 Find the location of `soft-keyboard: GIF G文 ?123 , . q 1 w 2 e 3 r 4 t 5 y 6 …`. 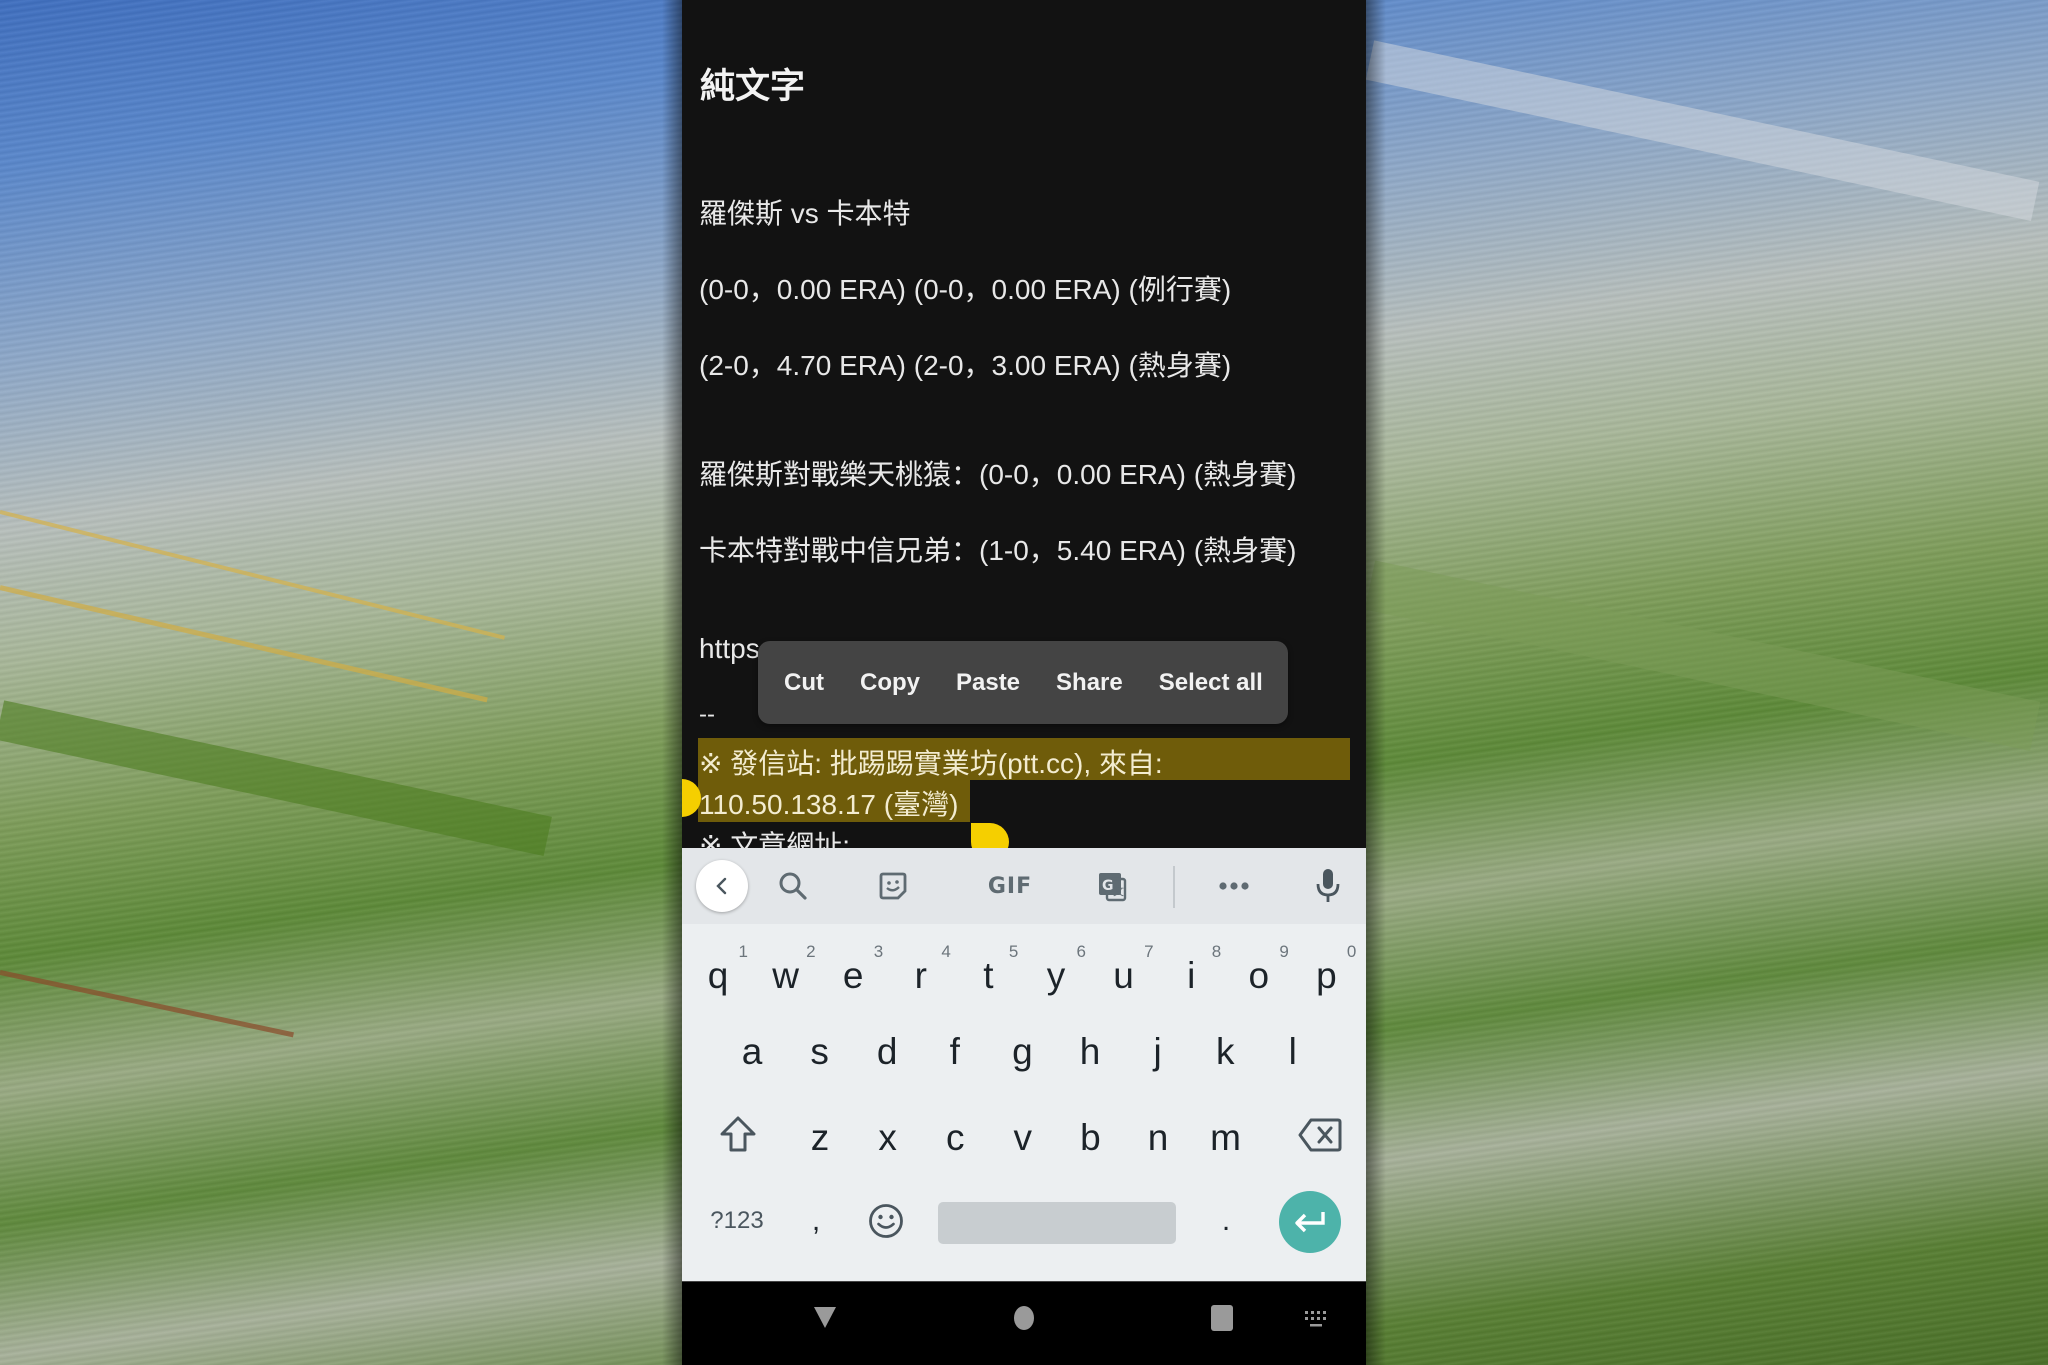

soft-keyboard: GIF G文 ?123 , . q 1 w 2 e 3 r 4 t 5 y 6 … is located at coordinates (1024, 1064).